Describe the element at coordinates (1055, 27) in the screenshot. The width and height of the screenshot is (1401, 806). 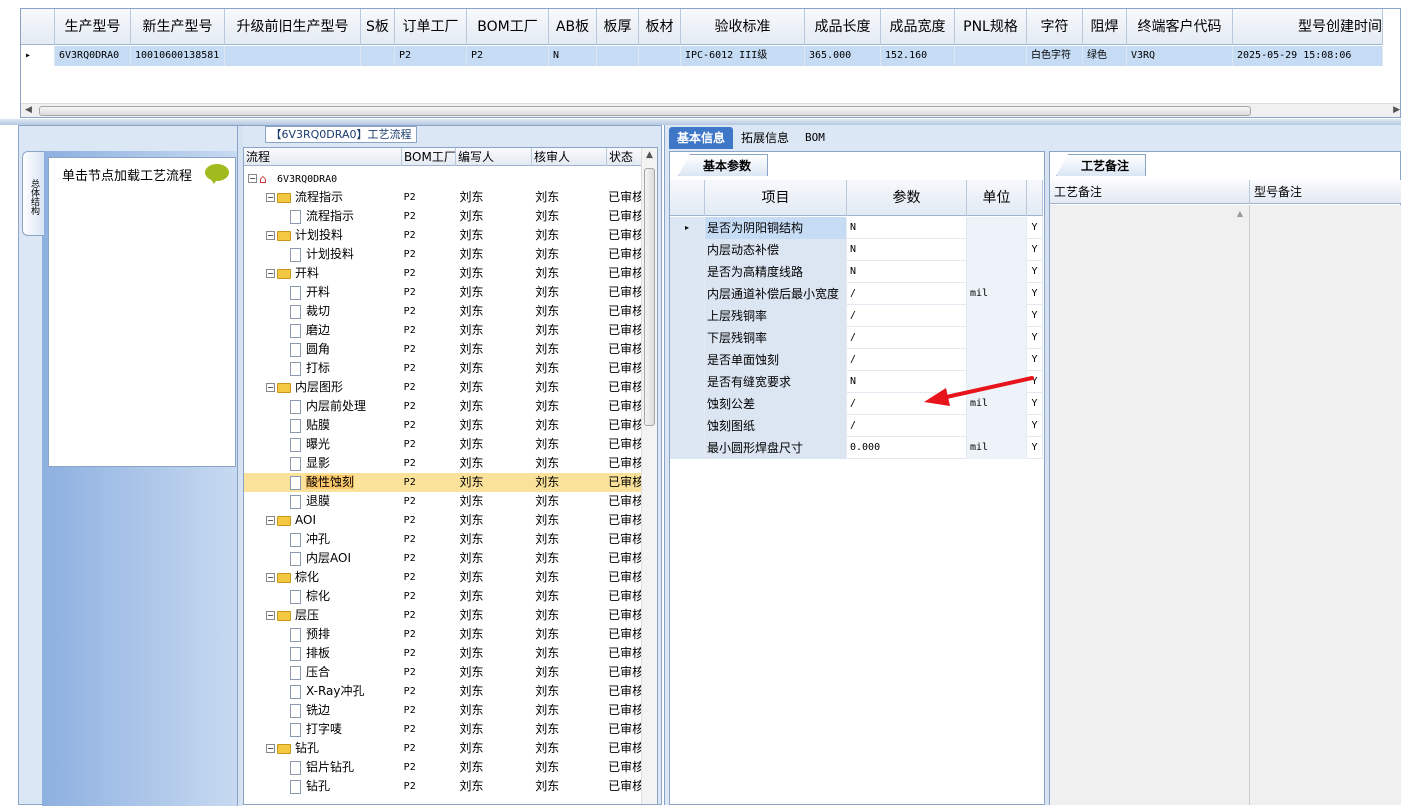
I see `col-header: 字符` at that location.